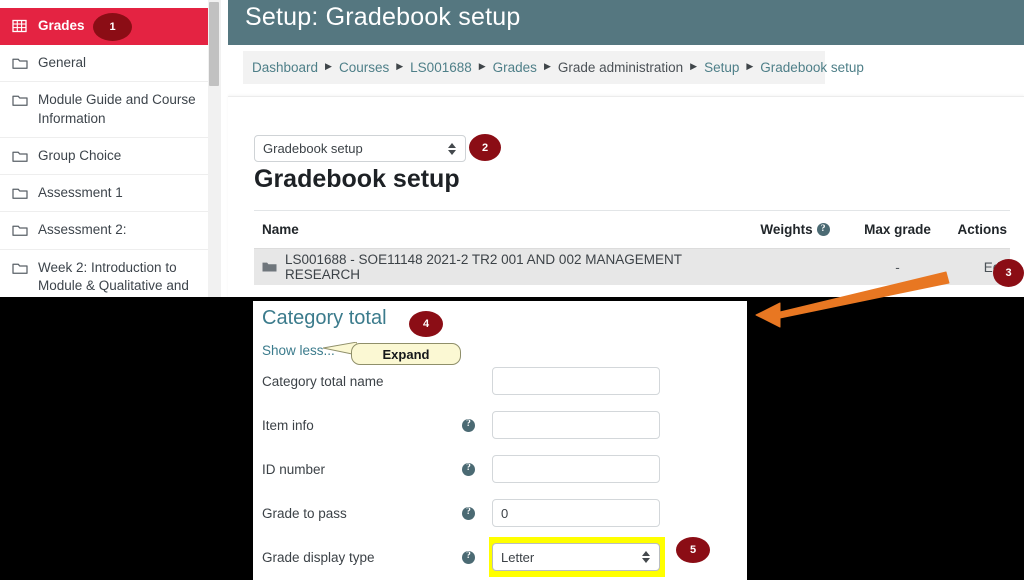 The width and height of the screenshot is (1024, 580). Describe the element at coordinates (982, 229) in the screenshot. I see `column-header-actions: Actions` at that location.